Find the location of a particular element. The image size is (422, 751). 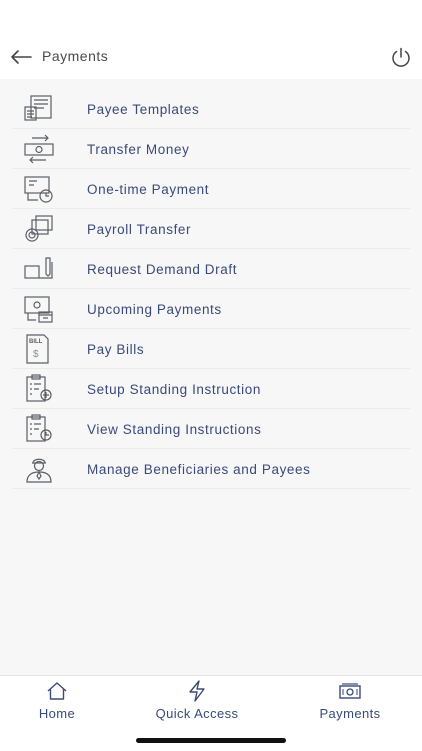

menu-item-label: Setup Standing Instruction is located at coordinates (174, 389).